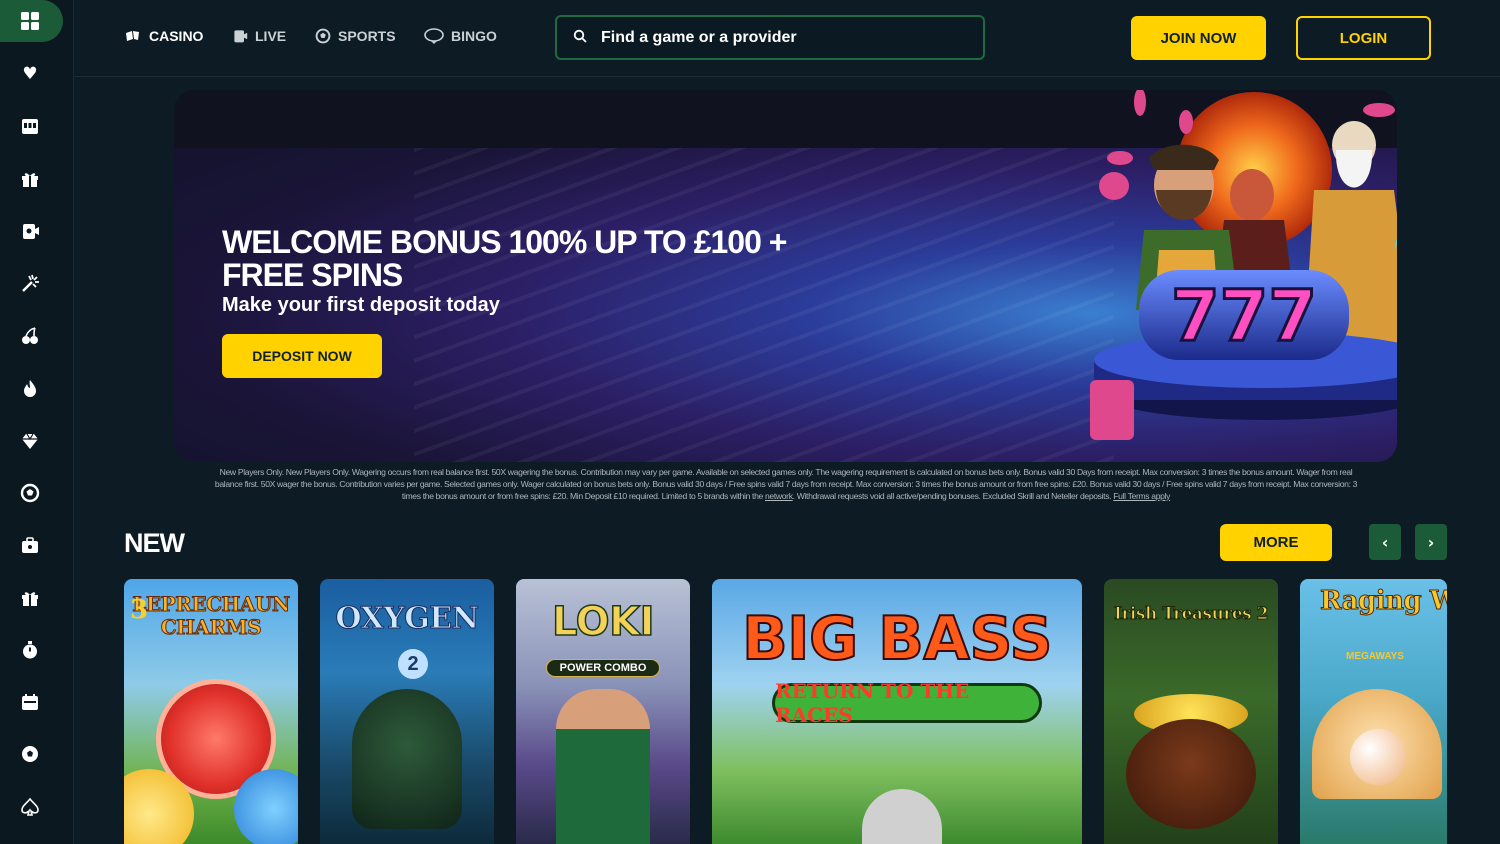 This screenshot has width=1500, height=844. I want to click on game-number: 2, so click(413, 664).